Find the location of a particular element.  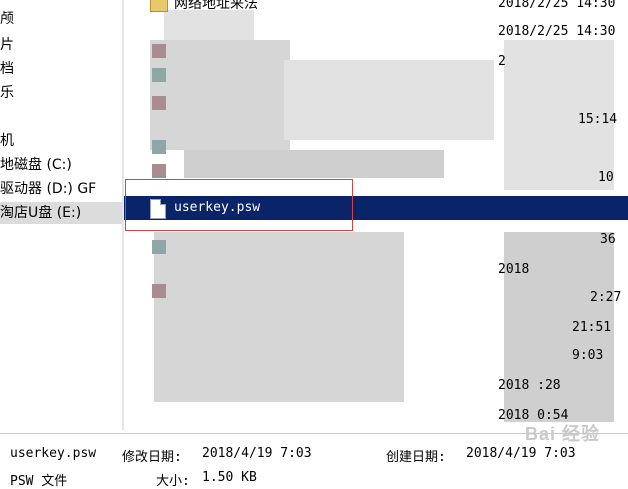

list-item: 网络地址来法 2018/2/25 14:30 is located at coordinates (376, 8).